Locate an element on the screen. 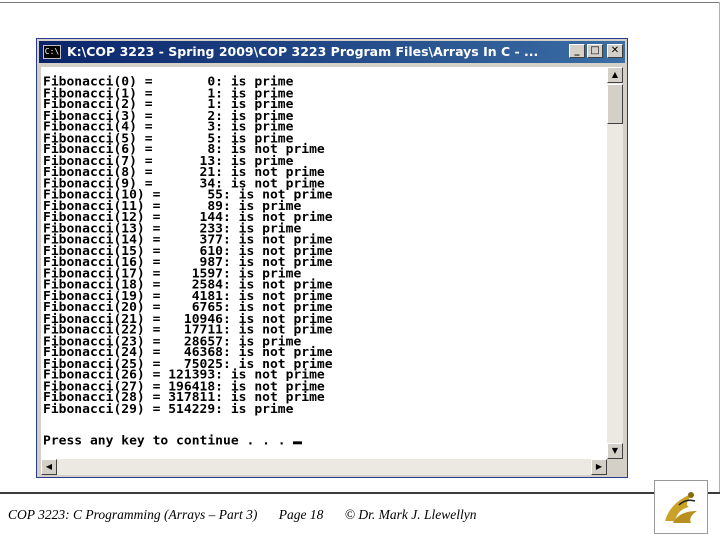 Image resolution: width=720 pixels, height=540 pixels. minimize-button: _ is located at coordinates (577, 51).